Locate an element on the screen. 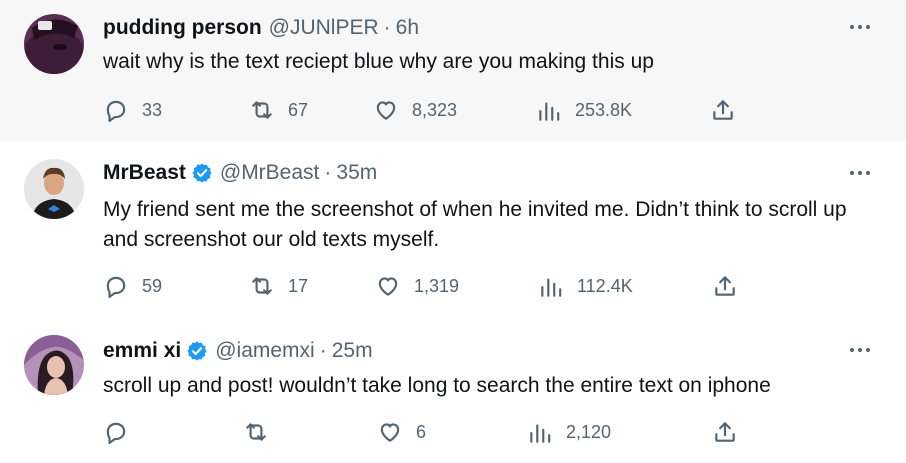  action-bar: 59 17 1,319 112.4K is located at coordinates (493, 286).